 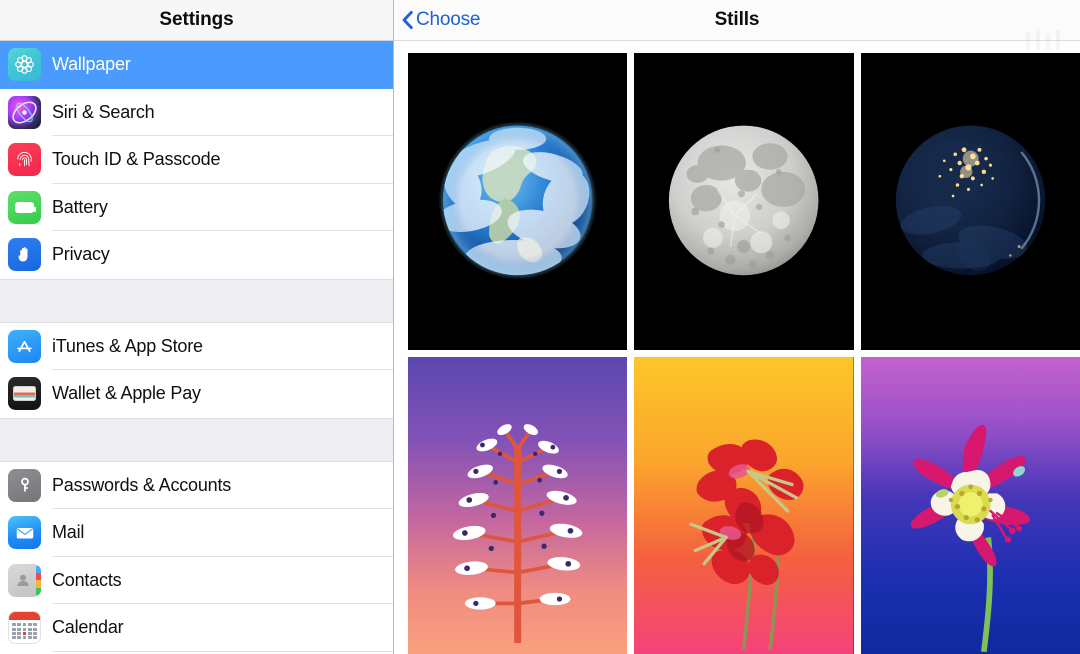 I want to click on gloriosa-art, so click(x=744, y=505).